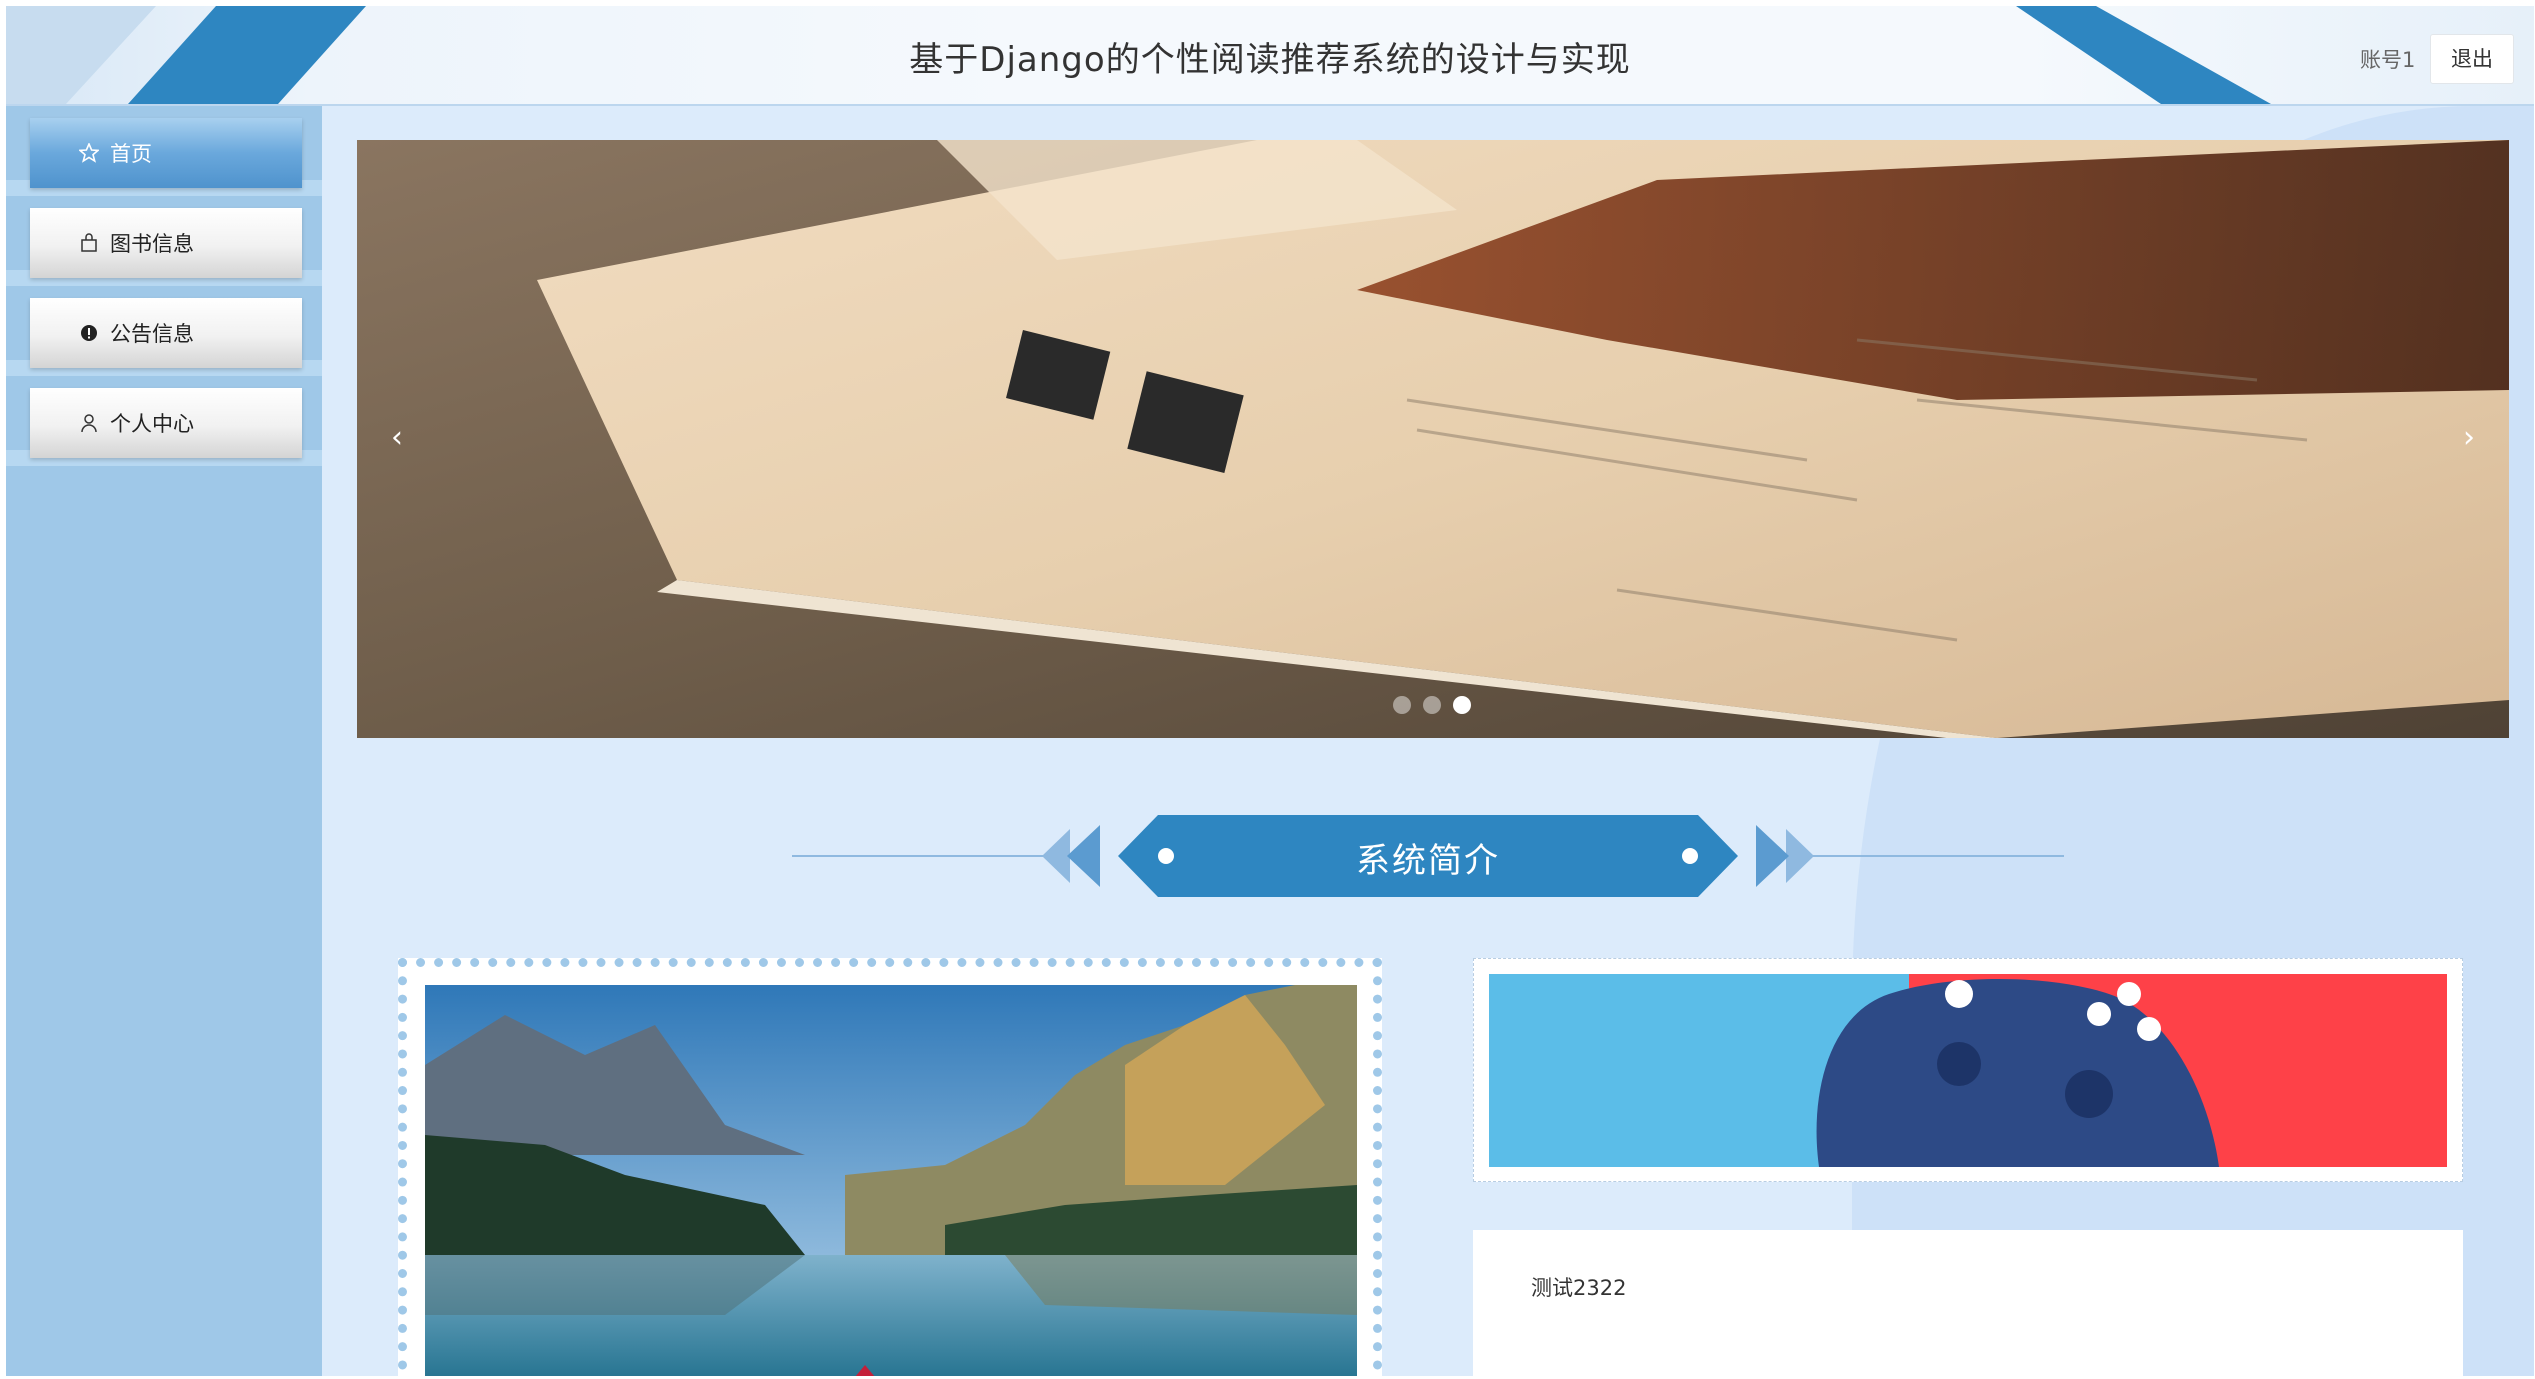  What do you see at coordinates (166, 153) in the screenshot?
I see `sidebar-item-home: 首页` at bounding box center [166, 153].